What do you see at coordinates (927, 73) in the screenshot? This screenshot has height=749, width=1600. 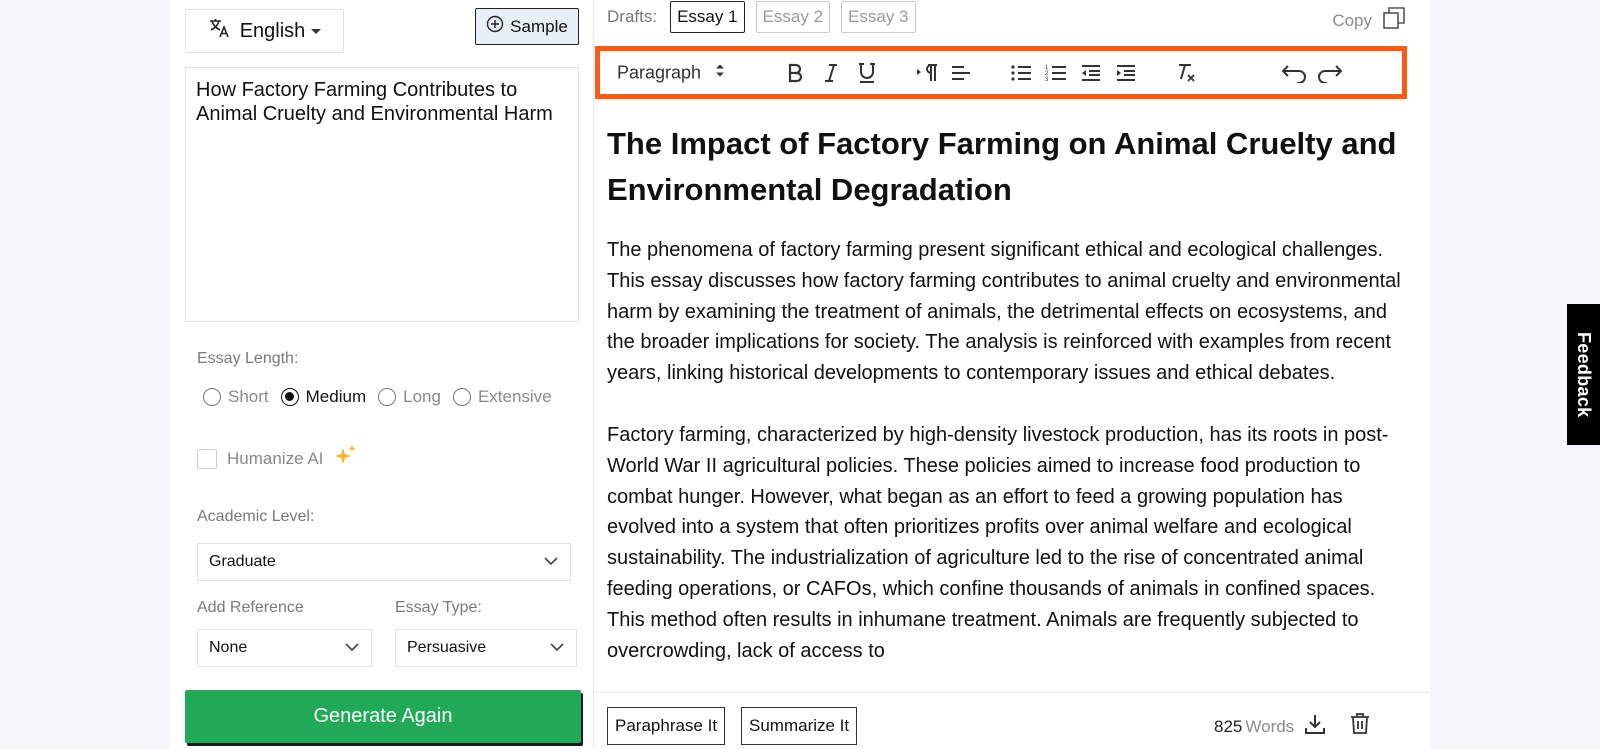 I see `text-direction-icon` at bounding box center [927, 73].